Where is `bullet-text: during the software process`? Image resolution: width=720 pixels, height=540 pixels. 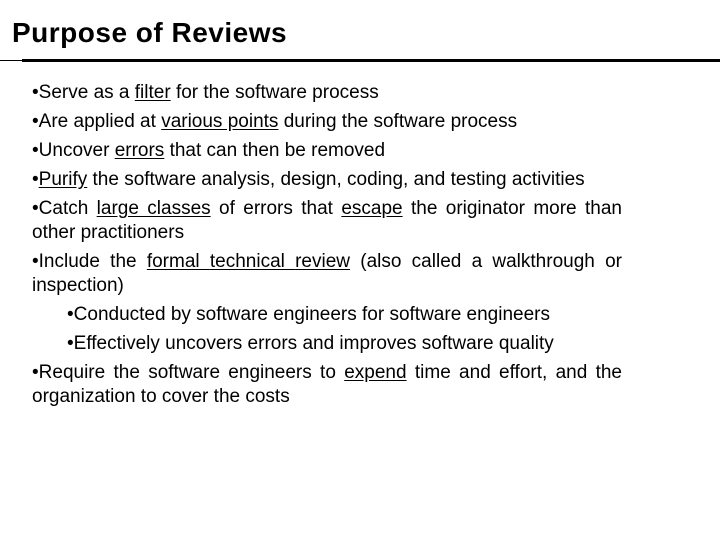
bullet-text: during the software process is located at coordinates (398, 121).